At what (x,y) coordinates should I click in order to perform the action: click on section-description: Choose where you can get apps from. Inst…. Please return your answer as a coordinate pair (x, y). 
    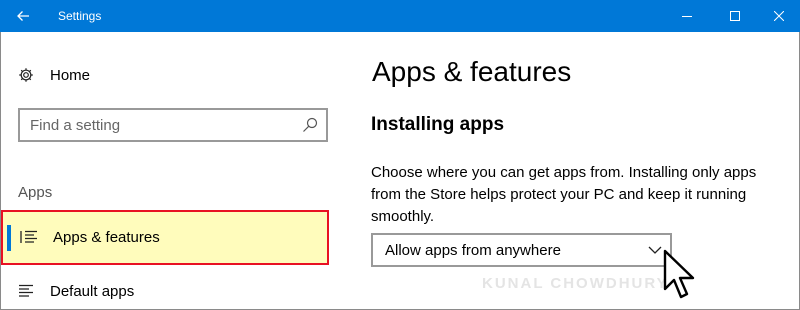
    Looking at the image, I should click on (564, 194).